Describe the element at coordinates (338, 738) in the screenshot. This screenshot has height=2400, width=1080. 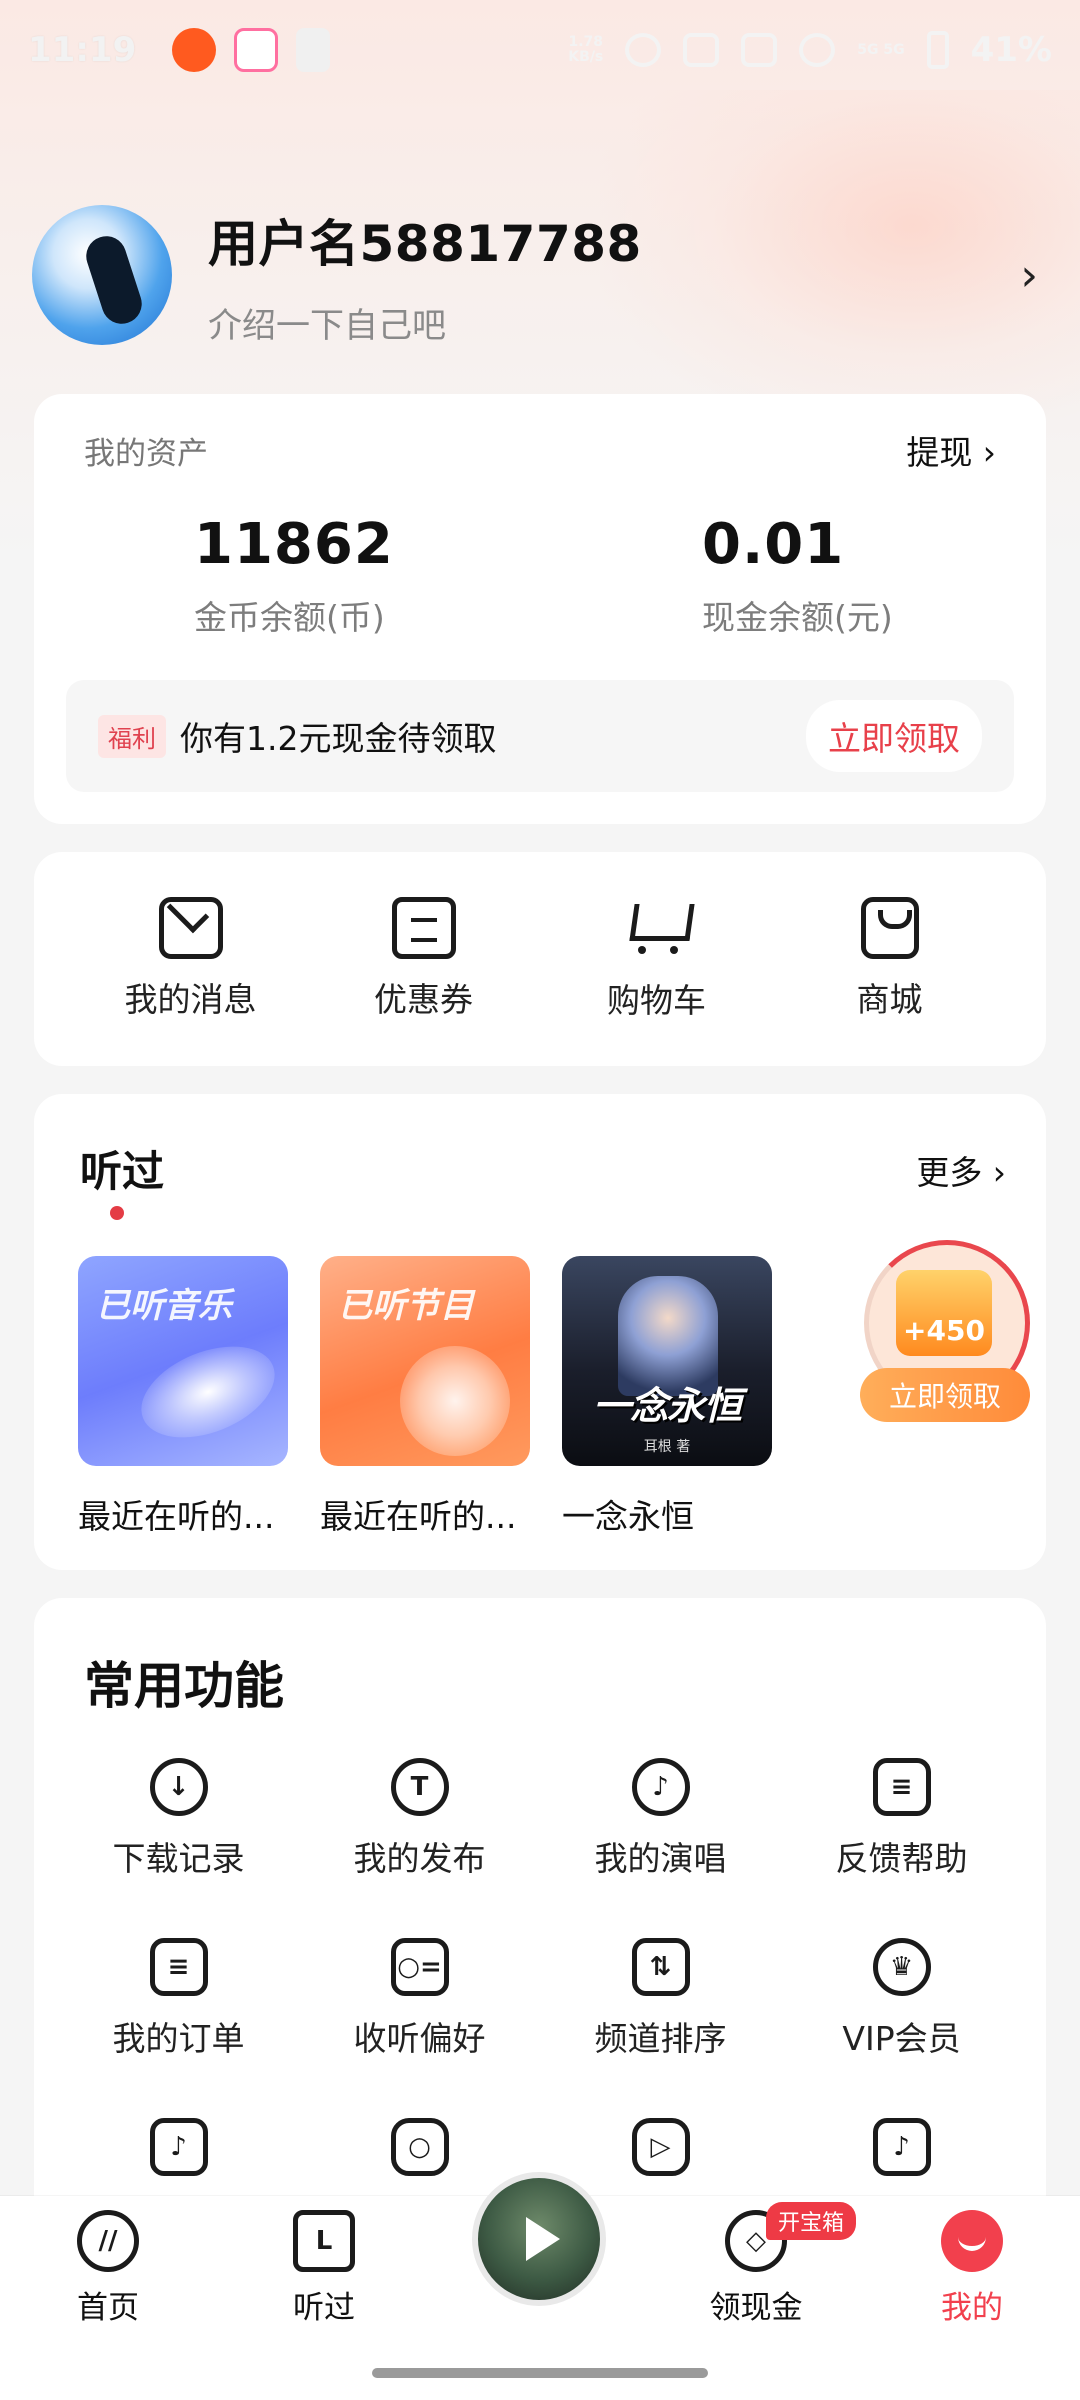
I see `bonus-text: 你有1.2元现金待领取` at that location.